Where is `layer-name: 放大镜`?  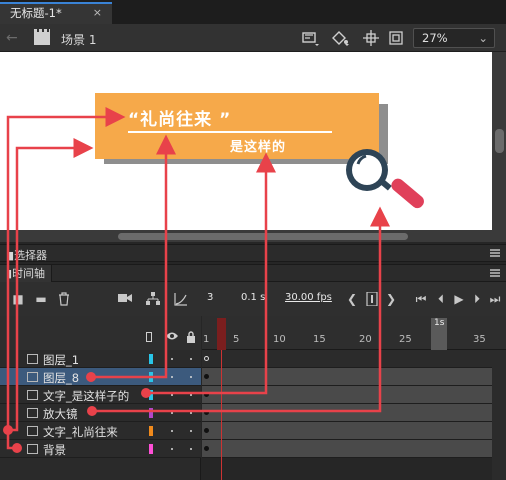 layer-name: 放大镜 is located at coordinates (60, 414).